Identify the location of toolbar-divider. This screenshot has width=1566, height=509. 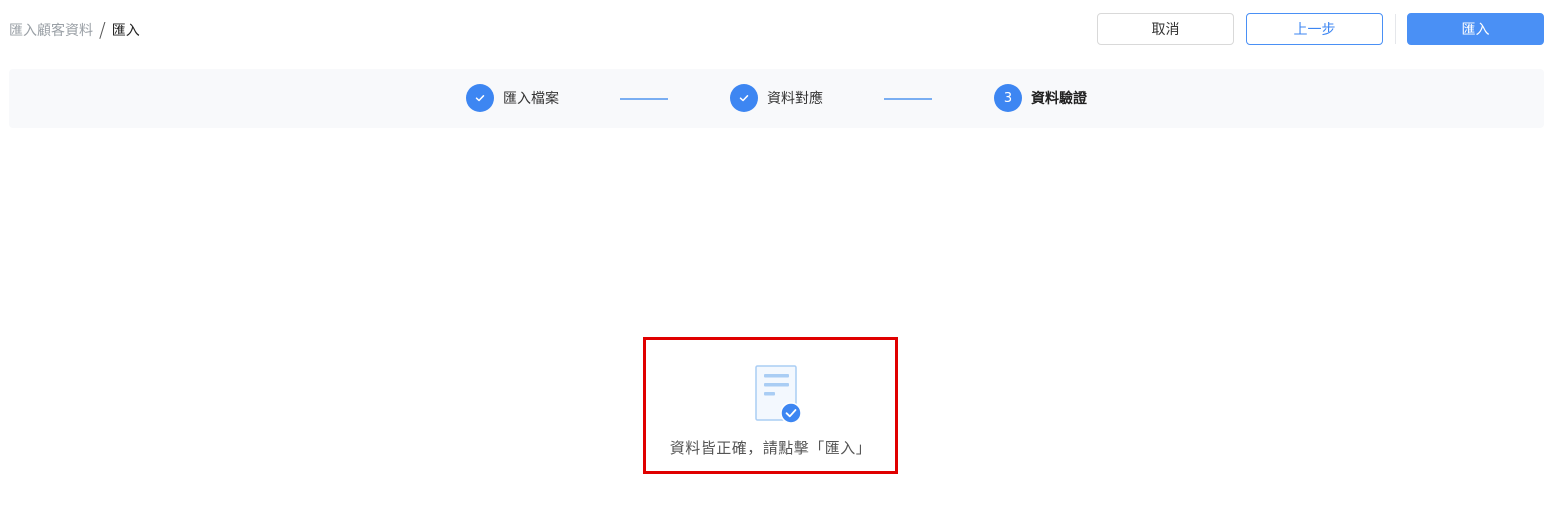
(1395, 29).